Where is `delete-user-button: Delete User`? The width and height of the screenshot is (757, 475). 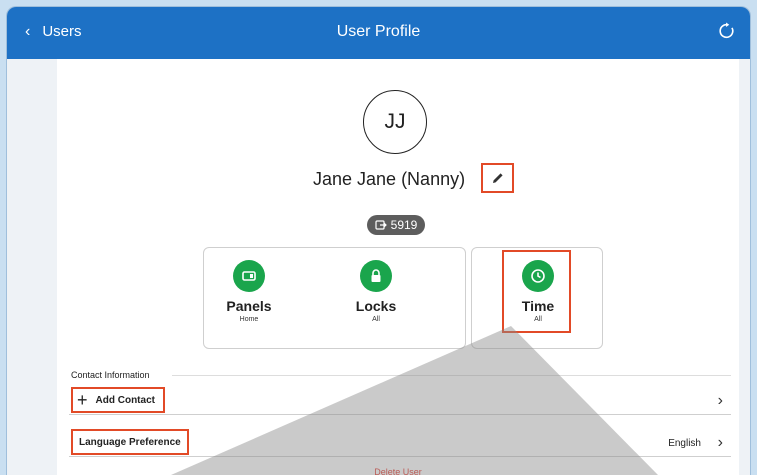 delete-user-button: Delete User is located at coordinates (398, 471).